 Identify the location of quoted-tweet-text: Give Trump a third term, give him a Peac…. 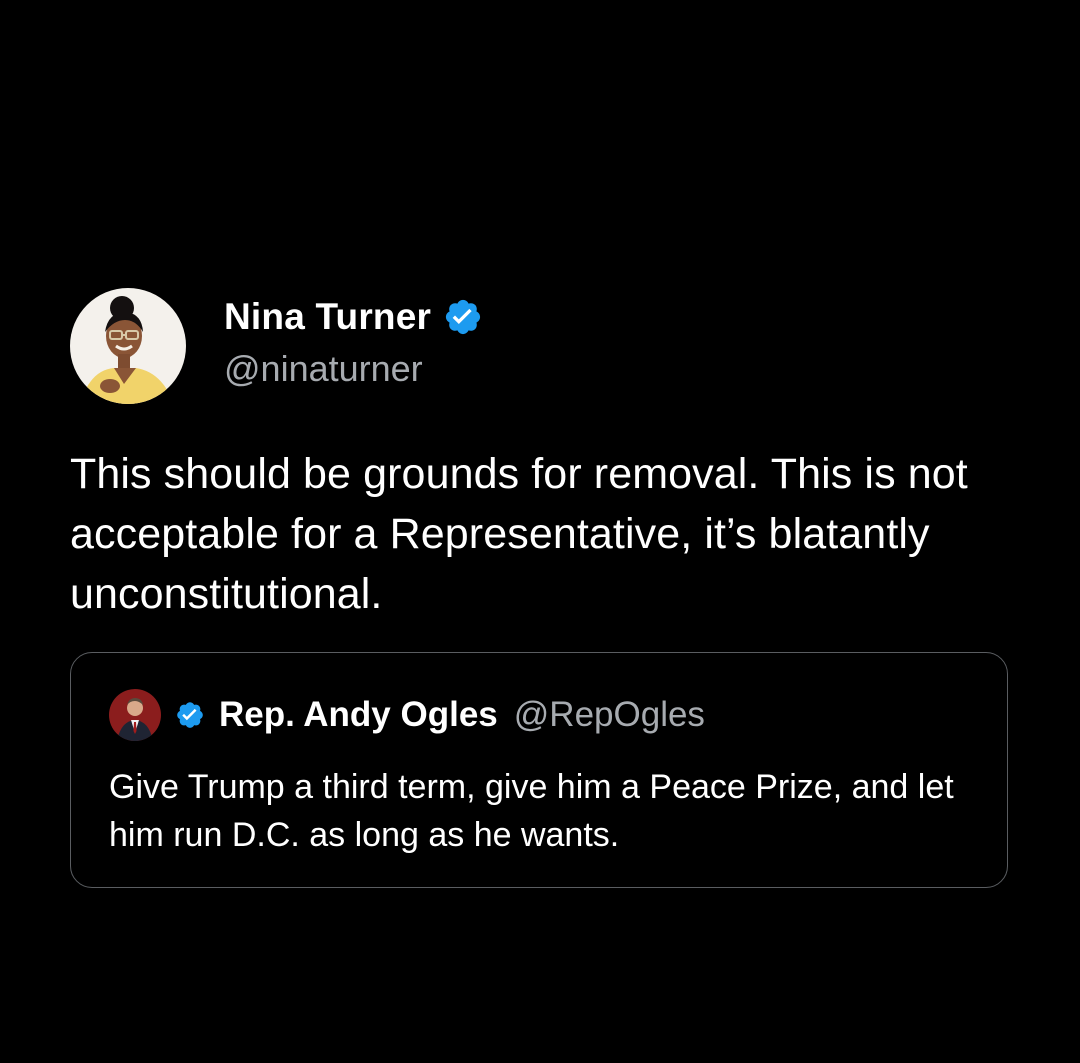
(531, 811).